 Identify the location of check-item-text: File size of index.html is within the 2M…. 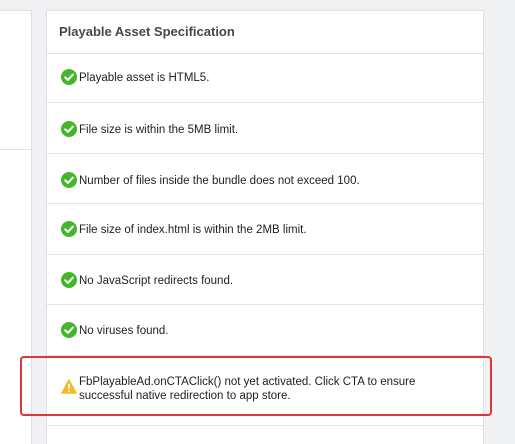
(193, 230).